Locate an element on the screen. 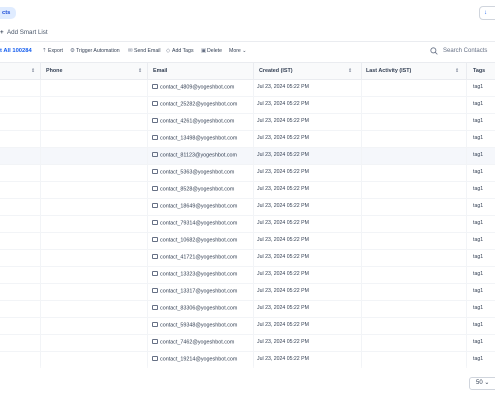 Image resolution: width=495 pixels, height=400 pixels. email-text: contact_19214@yogeshbot.com is located at coordinates (199, 359).